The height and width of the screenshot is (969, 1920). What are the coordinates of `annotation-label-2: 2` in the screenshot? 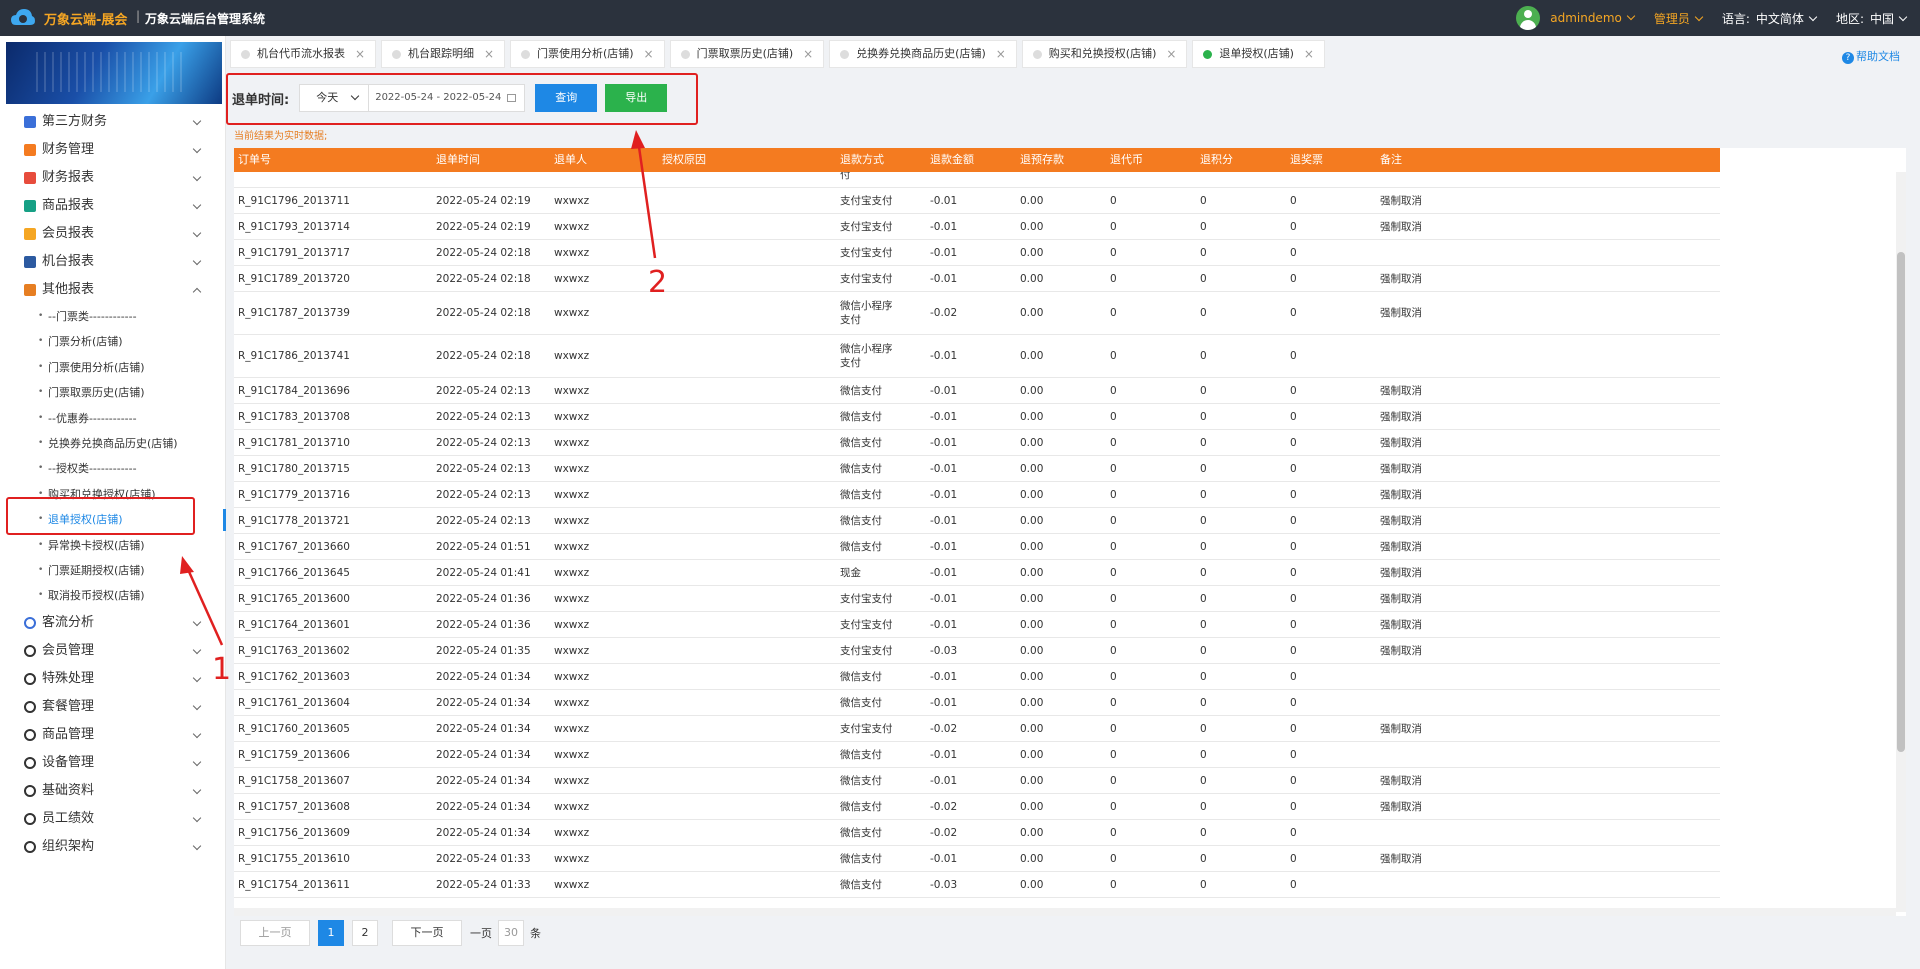 It's located at (658, 282).